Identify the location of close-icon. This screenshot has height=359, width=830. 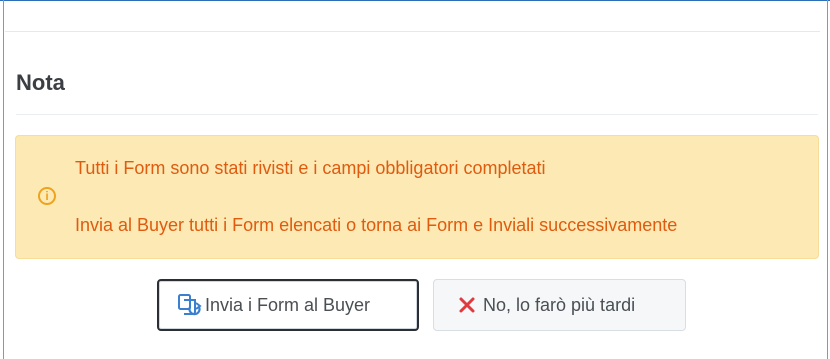
(467, 305).